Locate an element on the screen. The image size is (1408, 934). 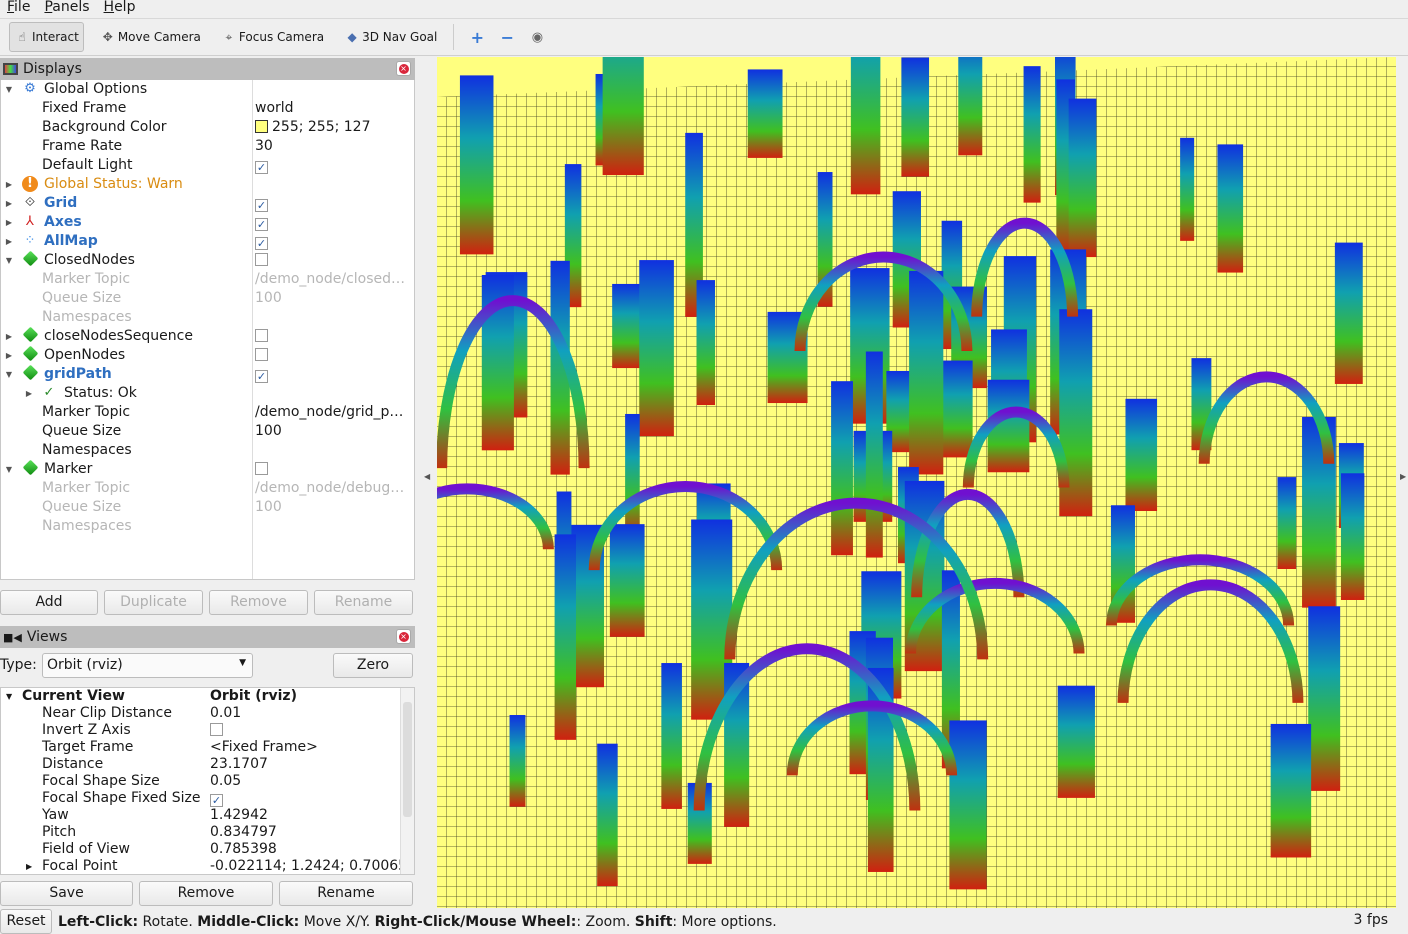
reset-button: Reset is located at coordinates (26, 921).